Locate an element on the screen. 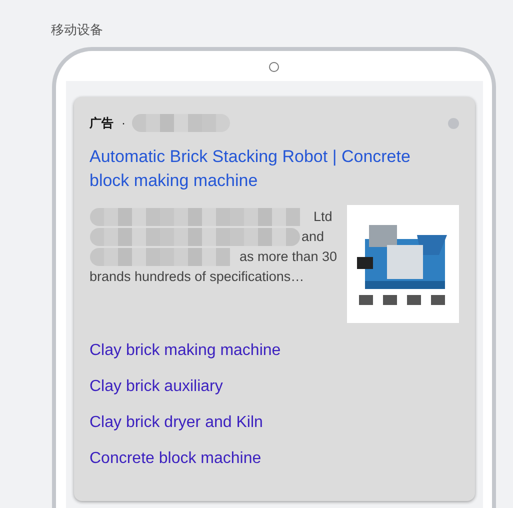 The image size is (513, 508). sitelink: Concrete block machine is located at coordinates (274, 459).